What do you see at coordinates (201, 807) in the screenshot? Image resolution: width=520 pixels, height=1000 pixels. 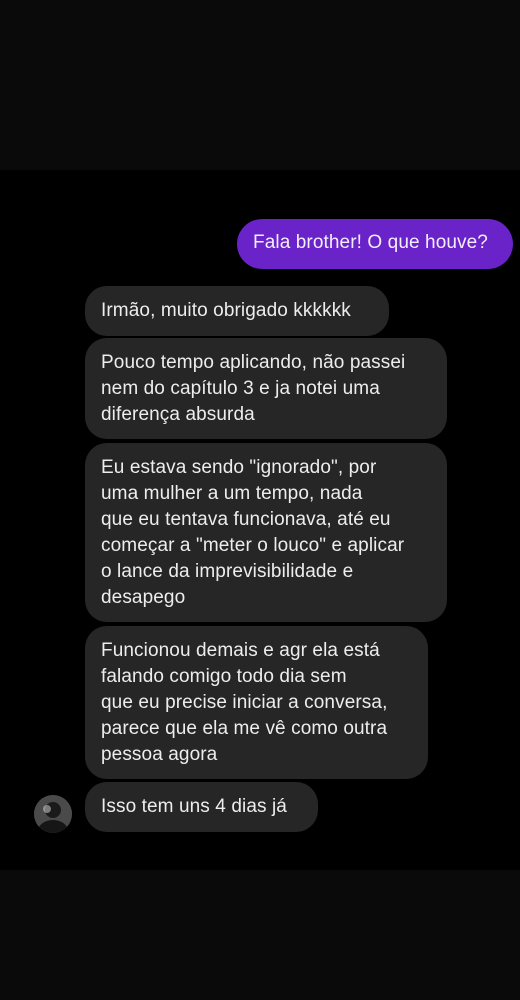 I see `message-bubble-incoming: Isso tem uns 4 dias já` at bounding box center [201, 807].